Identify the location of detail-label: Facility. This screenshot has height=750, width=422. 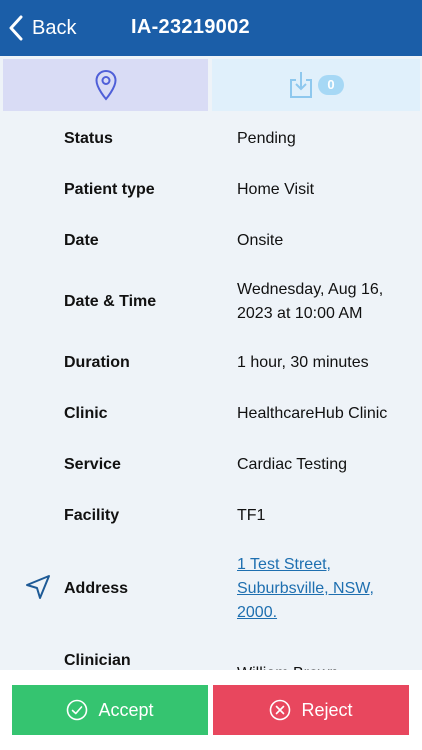
(92, 515).